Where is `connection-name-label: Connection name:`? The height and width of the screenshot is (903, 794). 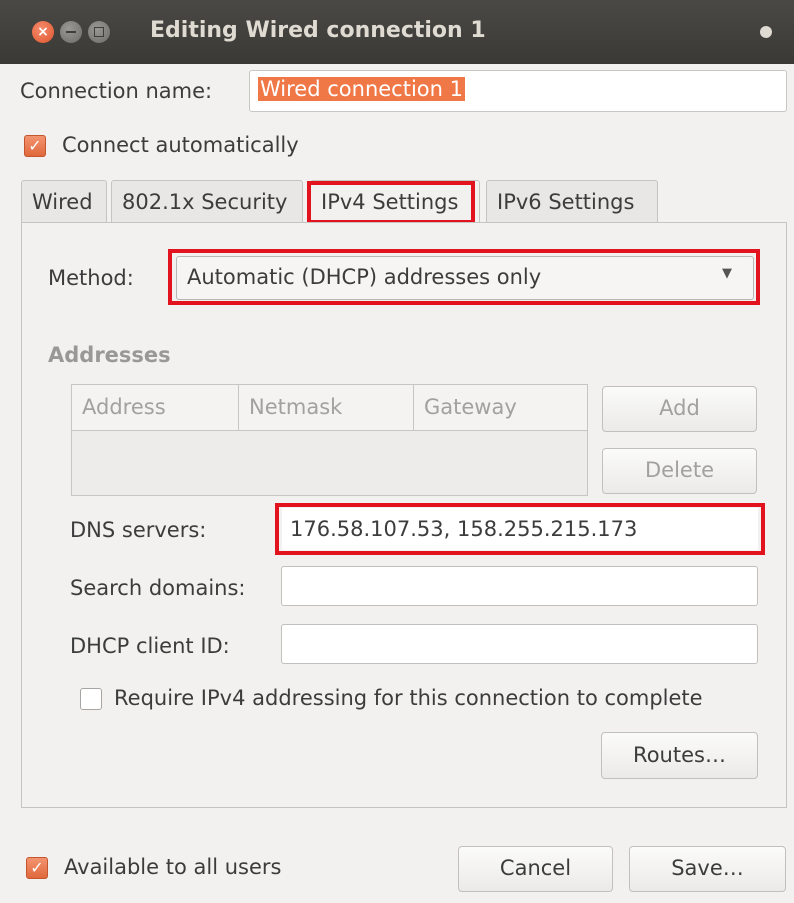
connection-name-label: Connection name: is located at coordinates (116, 91).